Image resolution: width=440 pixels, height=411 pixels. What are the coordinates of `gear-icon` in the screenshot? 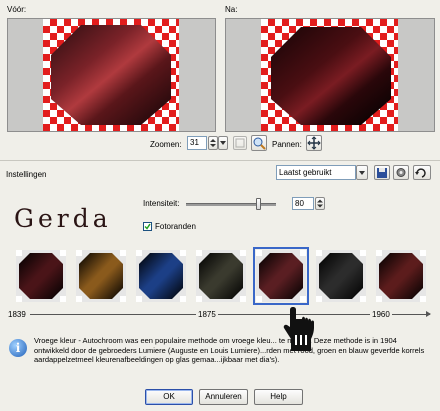 It's located at (401, 172).